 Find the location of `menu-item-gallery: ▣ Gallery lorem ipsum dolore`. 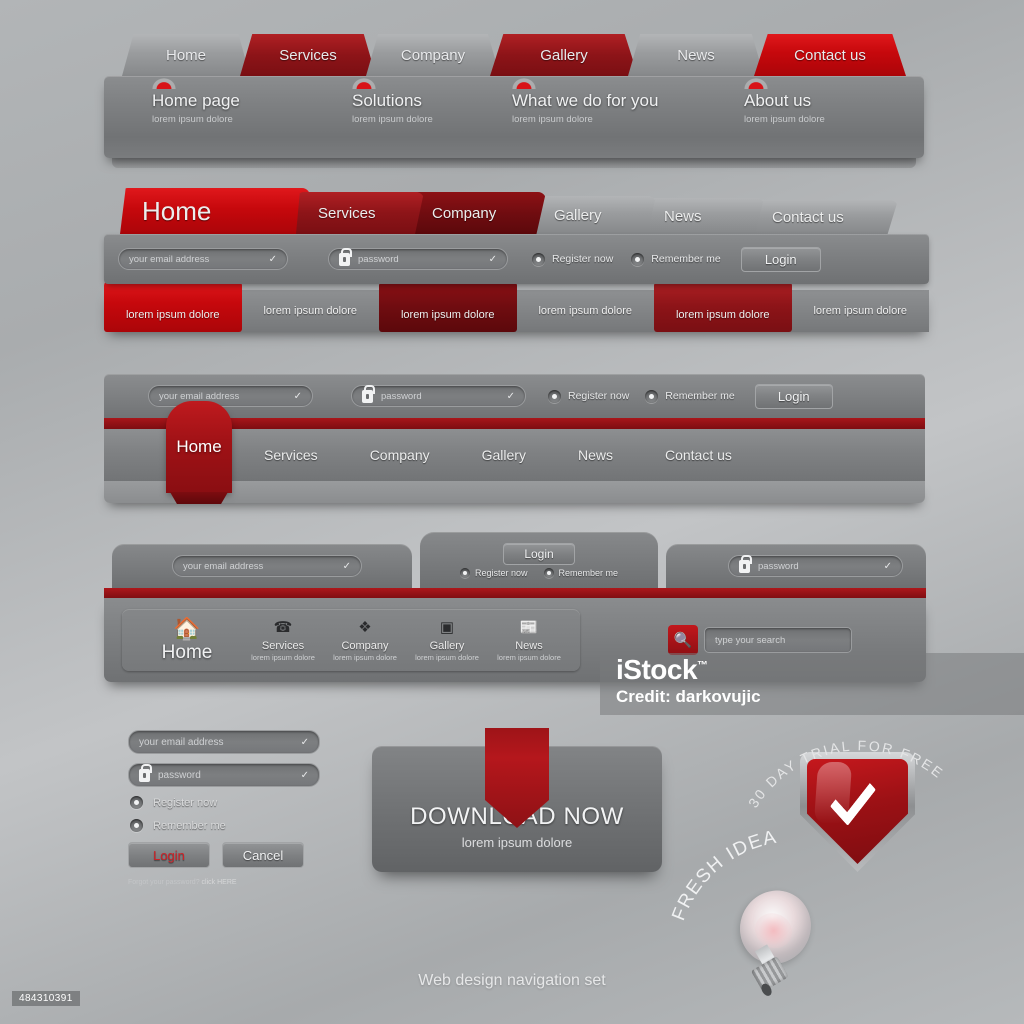

menu-item-gallery: ▣ Gallery lorem ipsum dolore is located at coordinates (447, 640).